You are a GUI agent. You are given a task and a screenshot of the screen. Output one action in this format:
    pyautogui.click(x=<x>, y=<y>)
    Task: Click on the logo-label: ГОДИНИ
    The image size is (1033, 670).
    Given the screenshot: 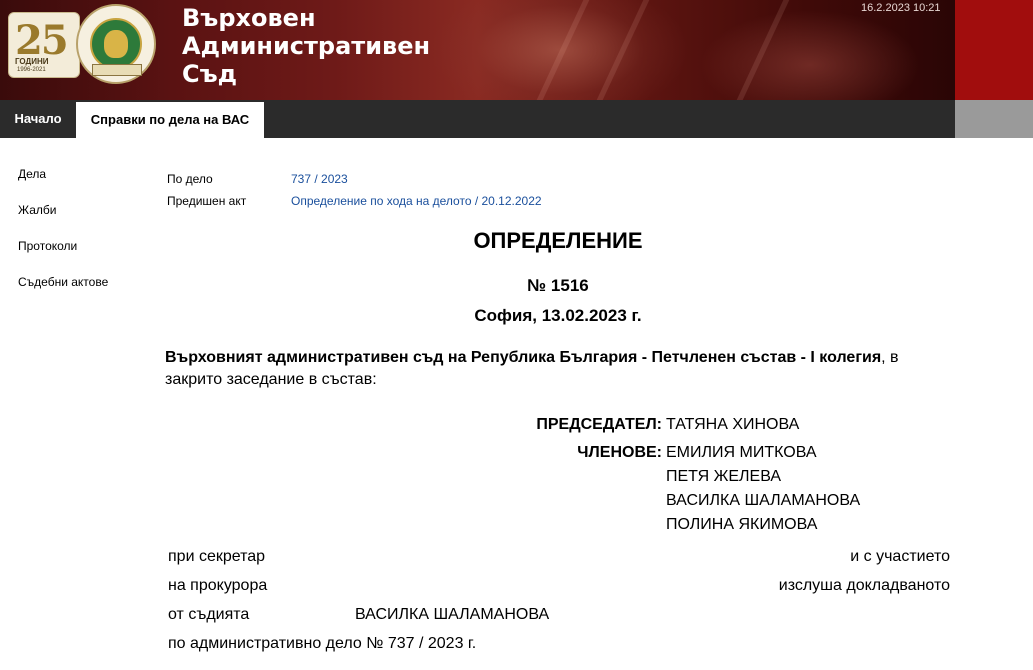 What is the action you would take?
    pyautogui.click(x=32, y=61)
    